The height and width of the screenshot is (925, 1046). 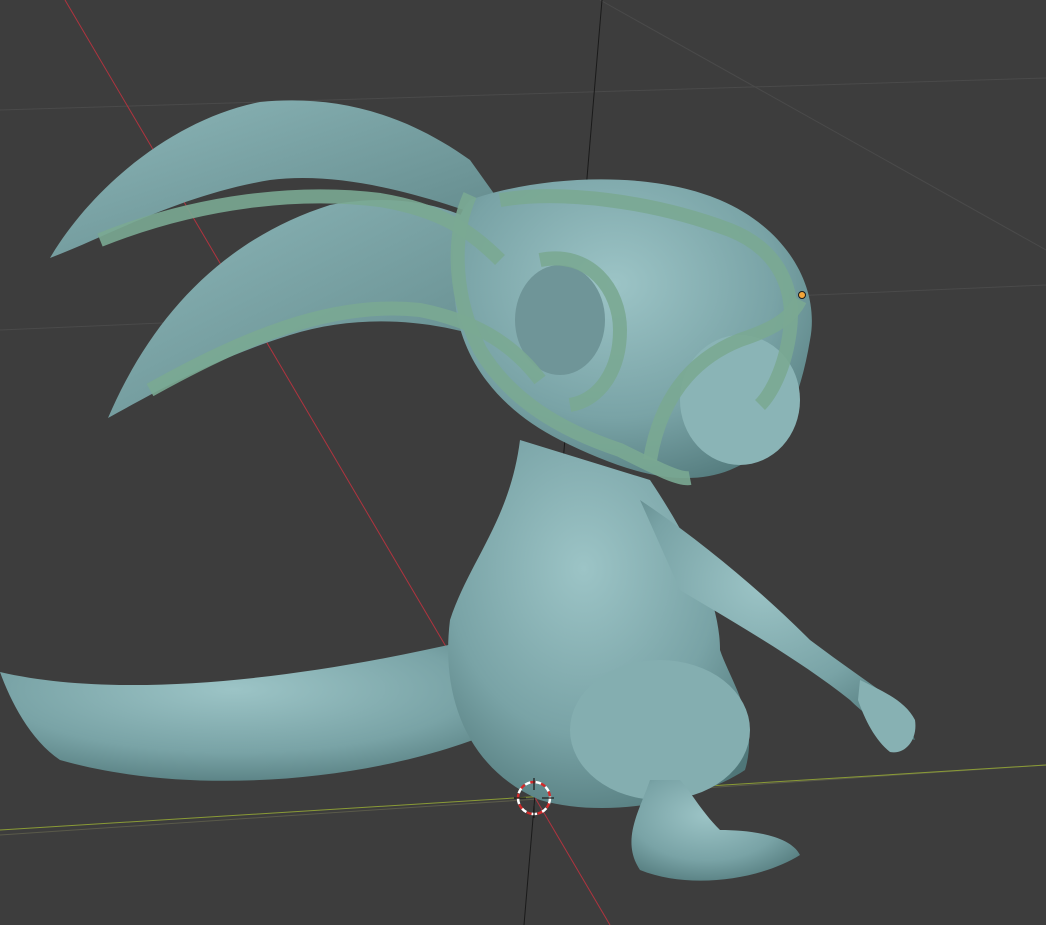 I want to click on creature-thigh, so click(x=660, y=730).